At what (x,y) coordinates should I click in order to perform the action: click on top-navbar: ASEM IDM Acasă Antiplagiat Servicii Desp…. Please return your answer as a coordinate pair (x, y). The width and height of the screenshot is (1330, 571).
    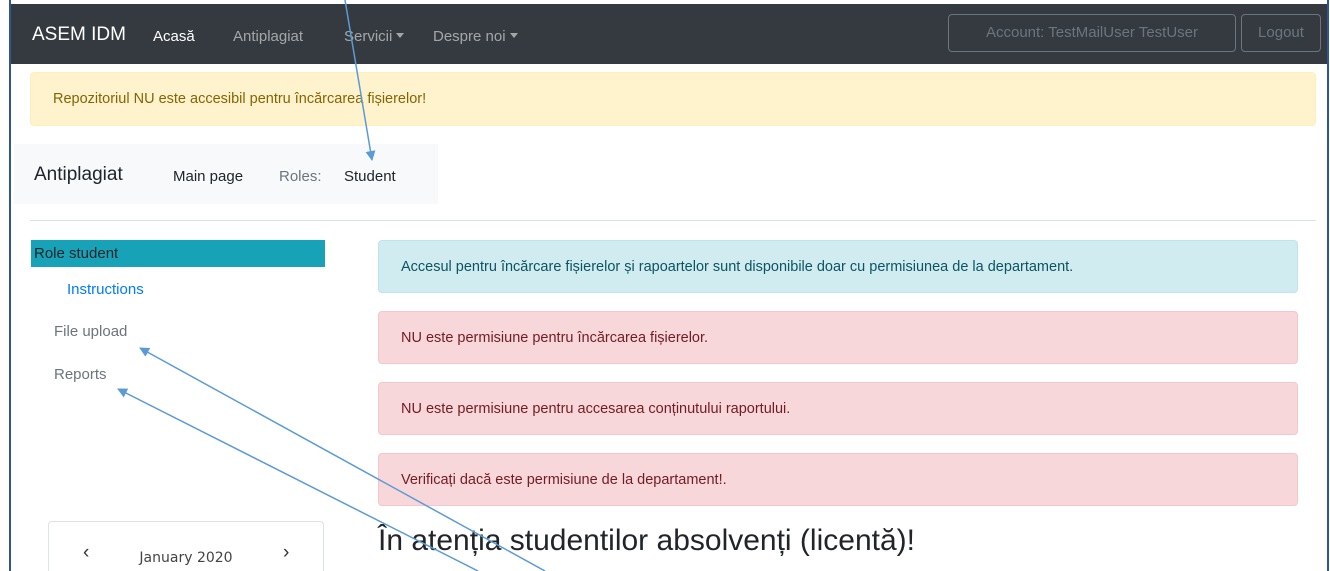
    Looking at the image, I should click on (669, 34).